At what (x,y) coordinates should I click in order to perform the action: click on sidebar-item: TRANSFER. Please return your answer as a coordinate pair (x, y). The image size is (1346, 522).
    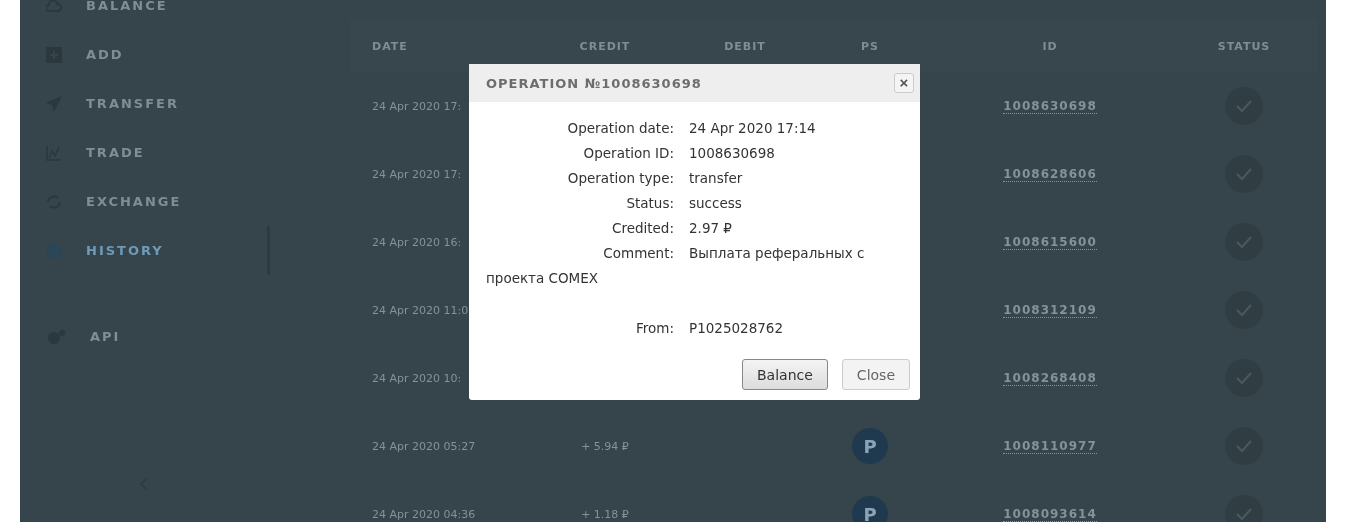
    Looking at the image, I should click on (145, 103).